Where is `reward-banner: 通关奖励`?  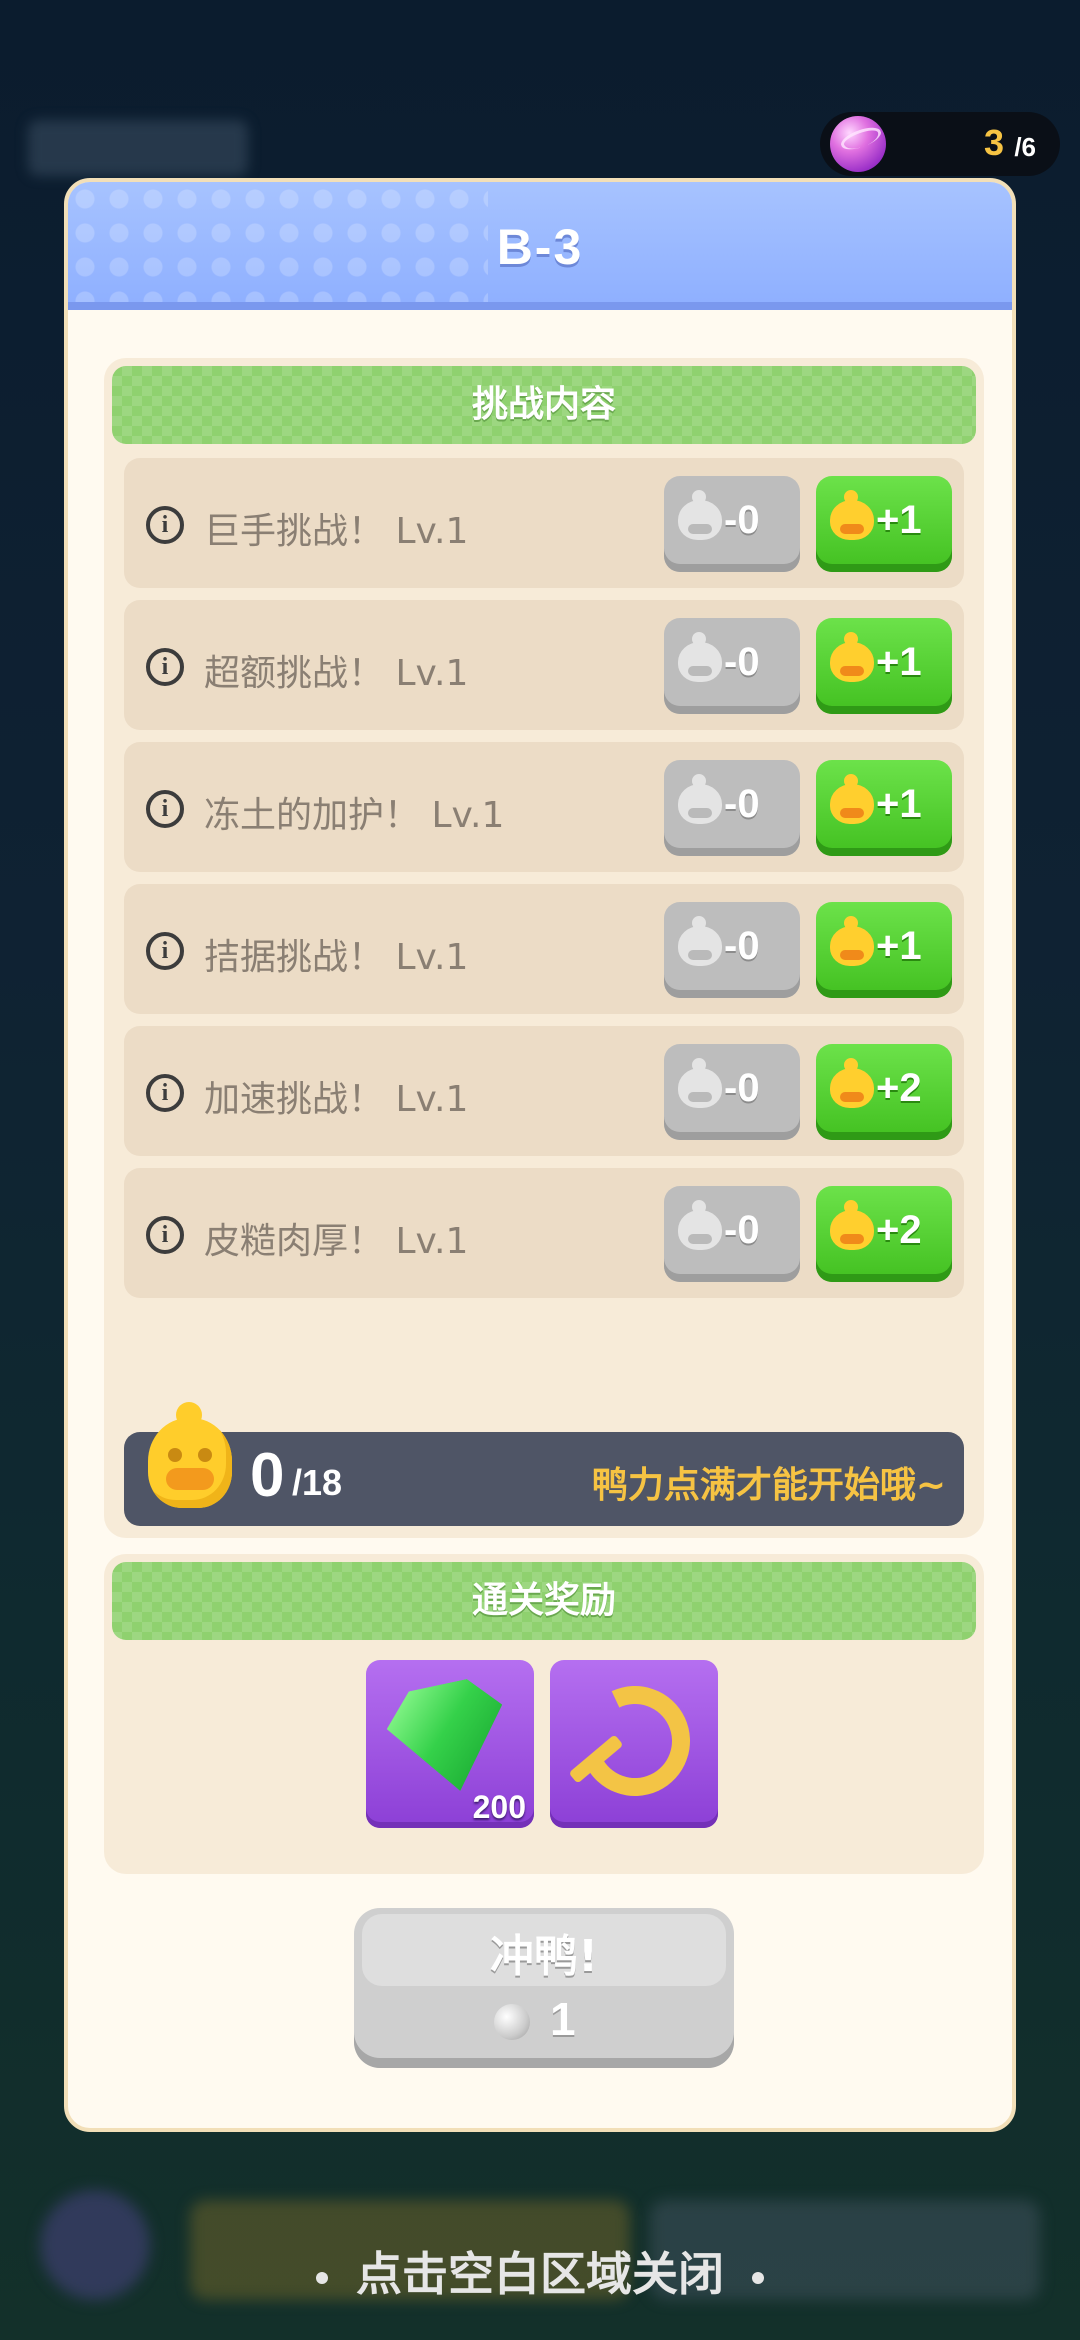
reward-banner: 通关奖励 is located at coordinates (544, 1601).